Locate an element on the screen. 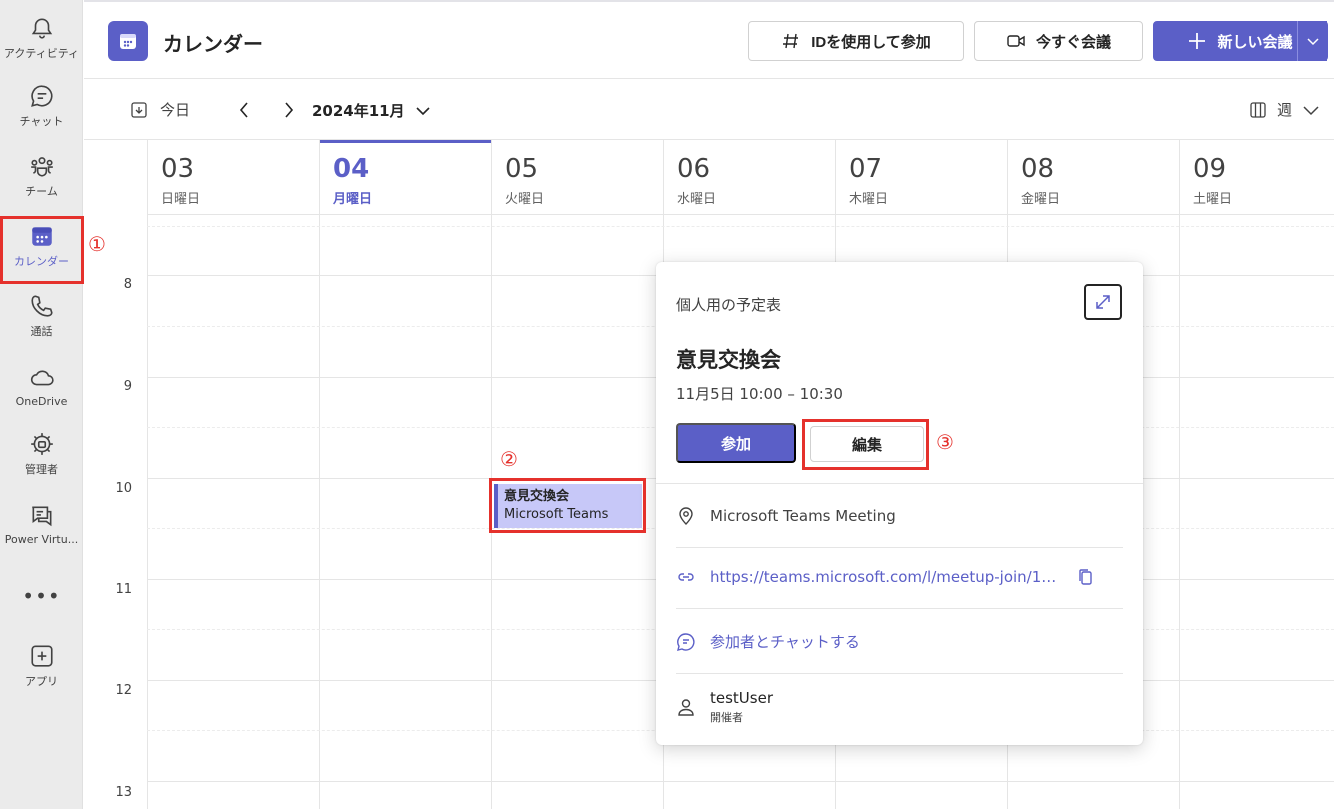 The image size is (1334, 809). popup-location-row: Microsoft Teams Meeting is located at coordinates (899, 516).